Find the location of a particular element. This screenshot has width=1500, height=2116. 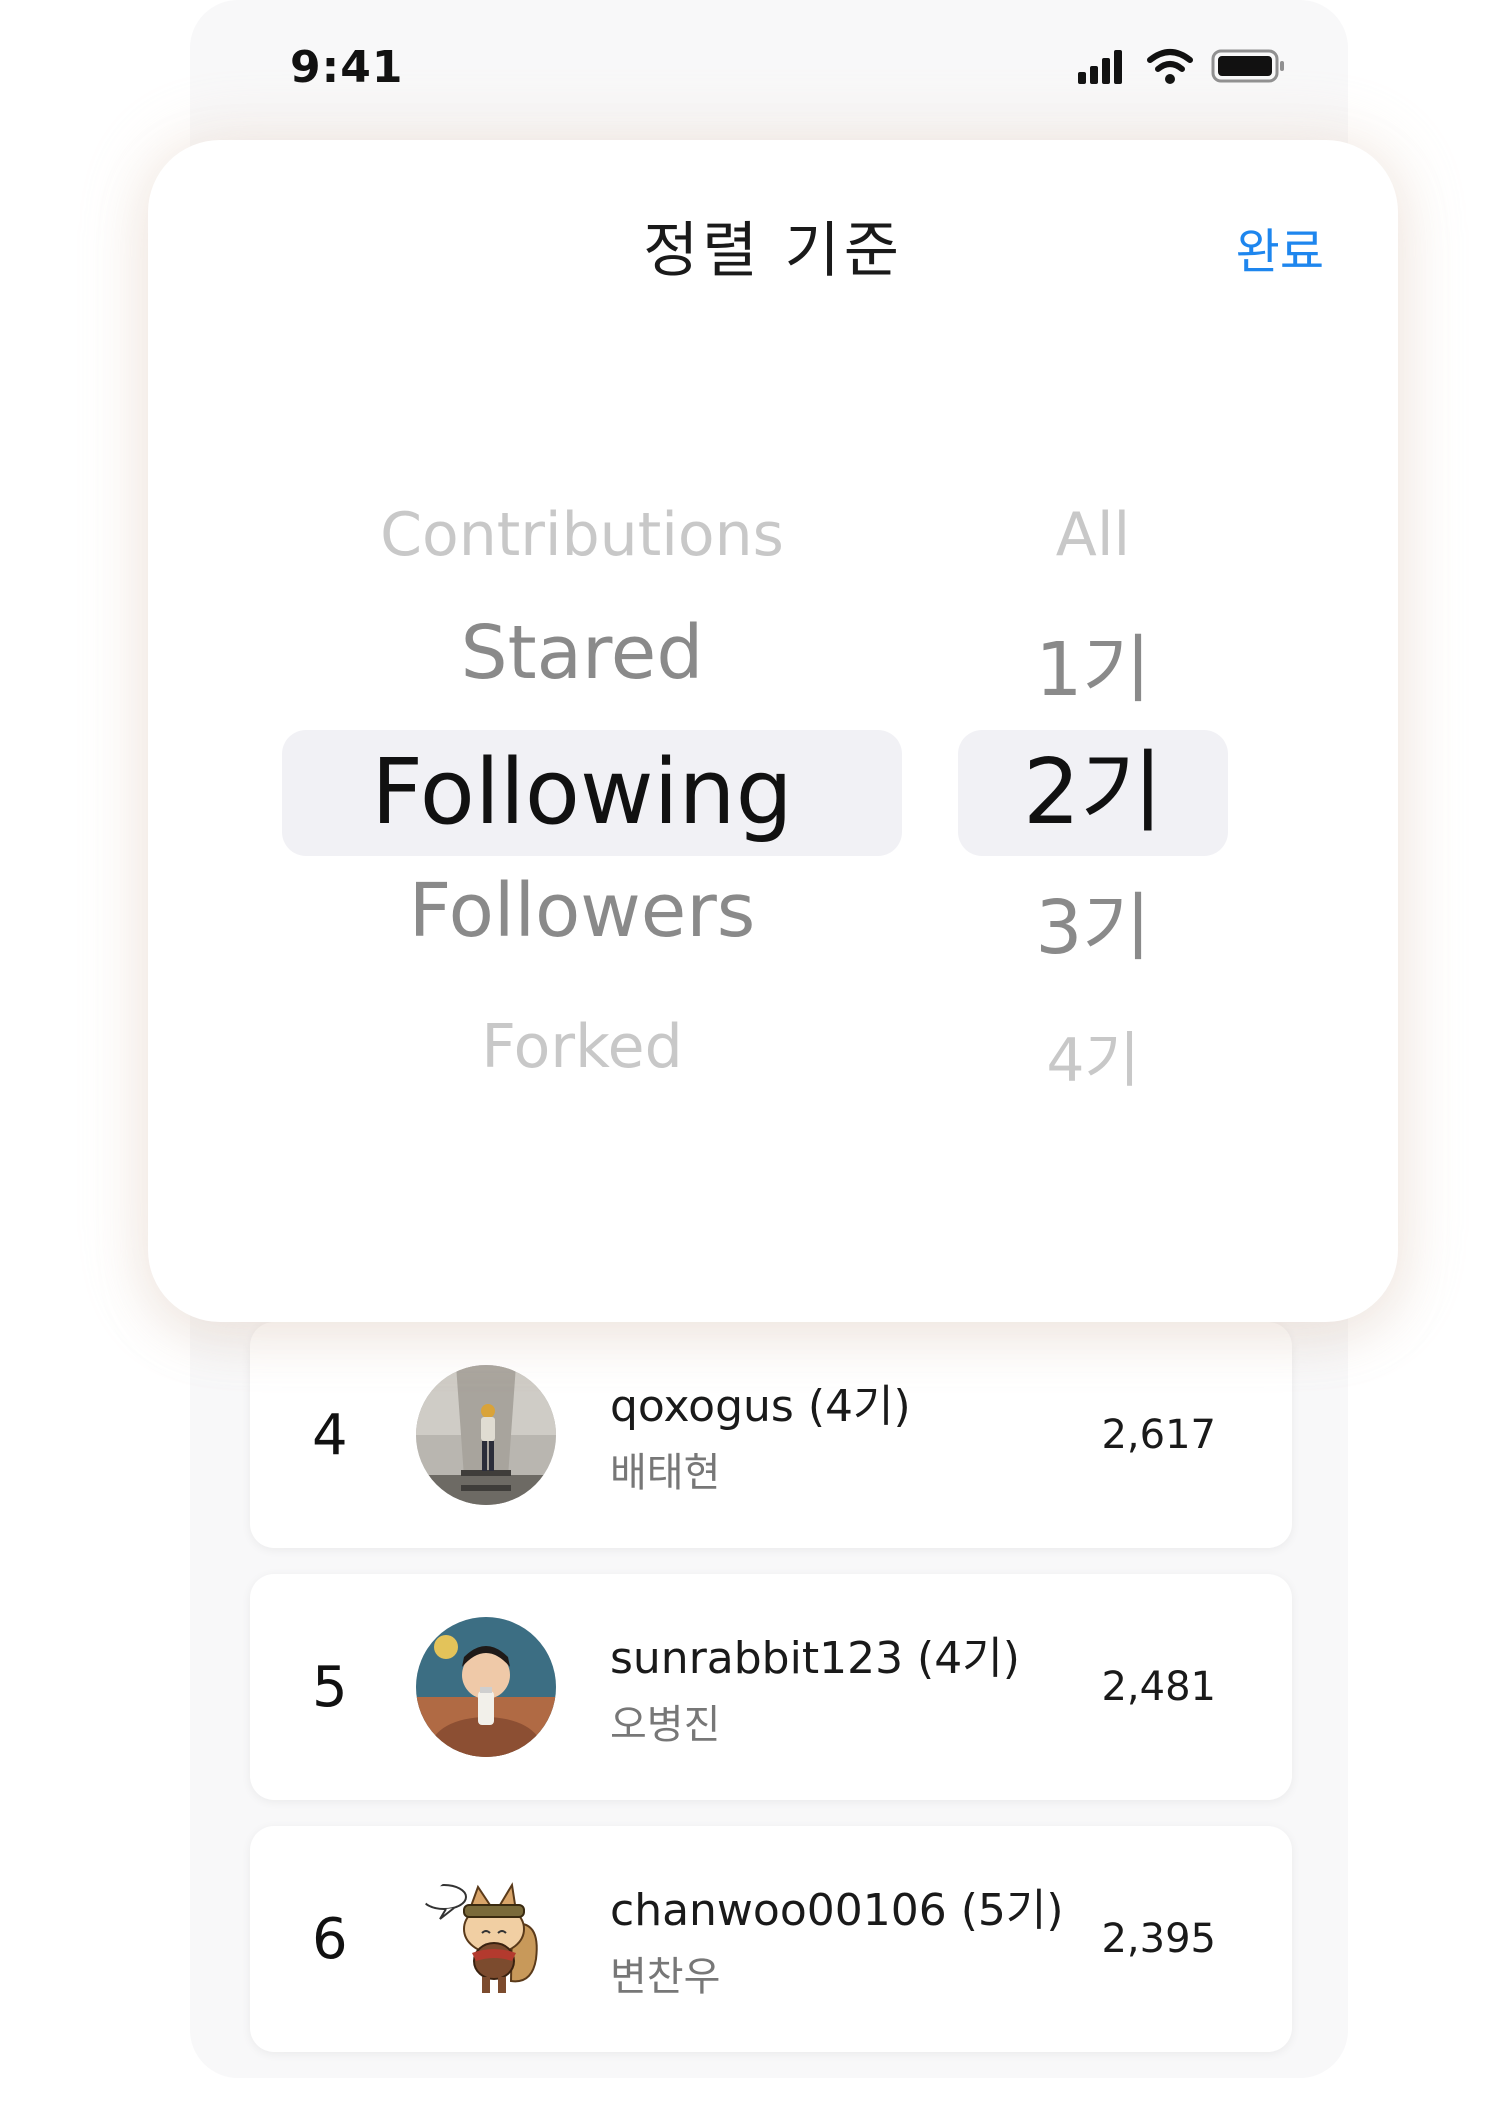

rank-number: 5 is located at coordinates (330, 1687).